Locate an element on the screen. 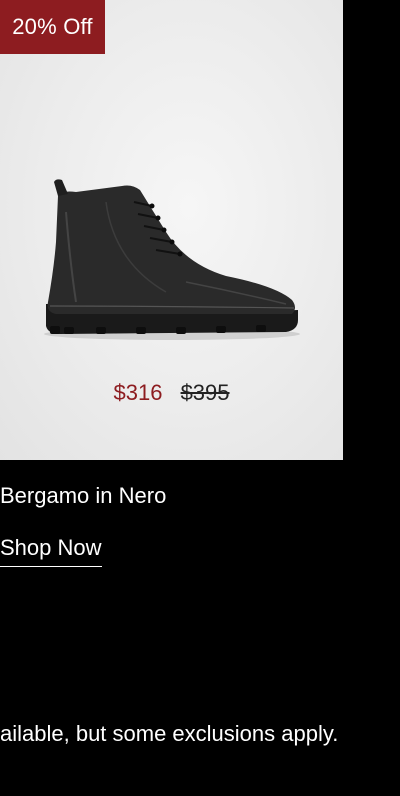 This screenshot has height=796, width=400. original-price: $395 is located at coordinates (205, 392).